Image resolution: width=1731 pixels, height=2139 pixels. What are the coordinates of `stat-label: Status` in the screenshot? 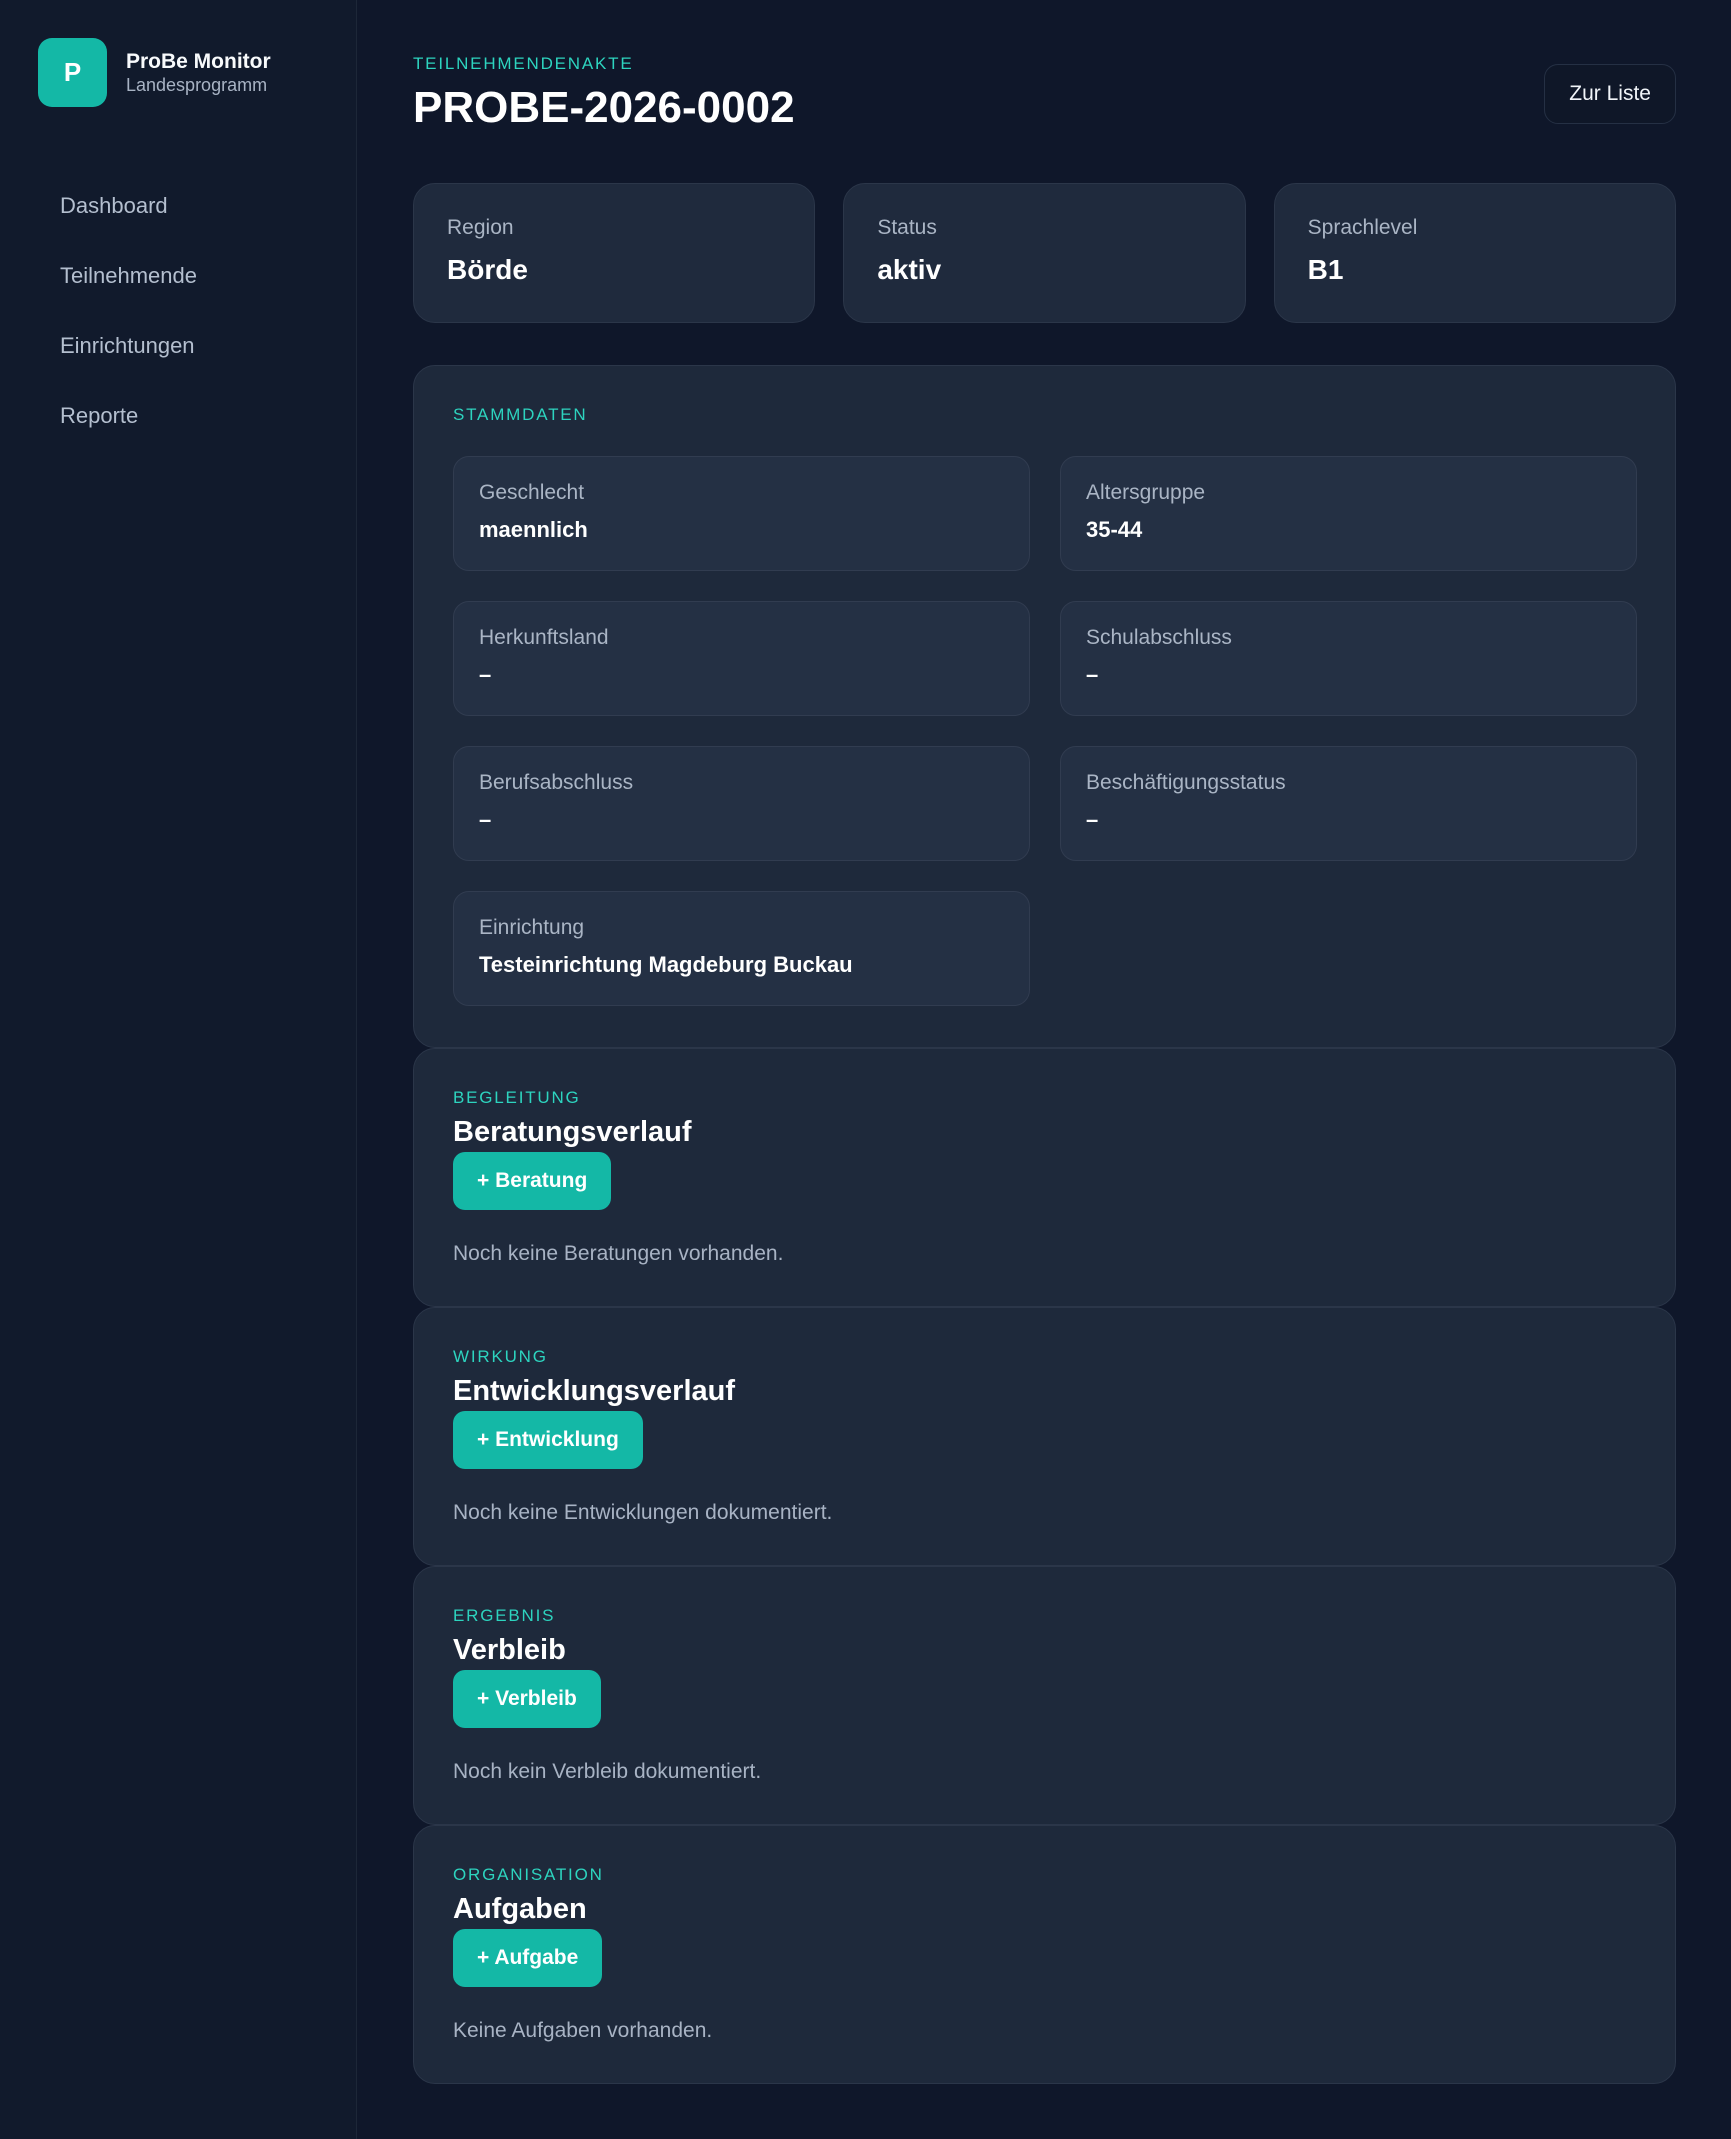 It's located at (907, 227).